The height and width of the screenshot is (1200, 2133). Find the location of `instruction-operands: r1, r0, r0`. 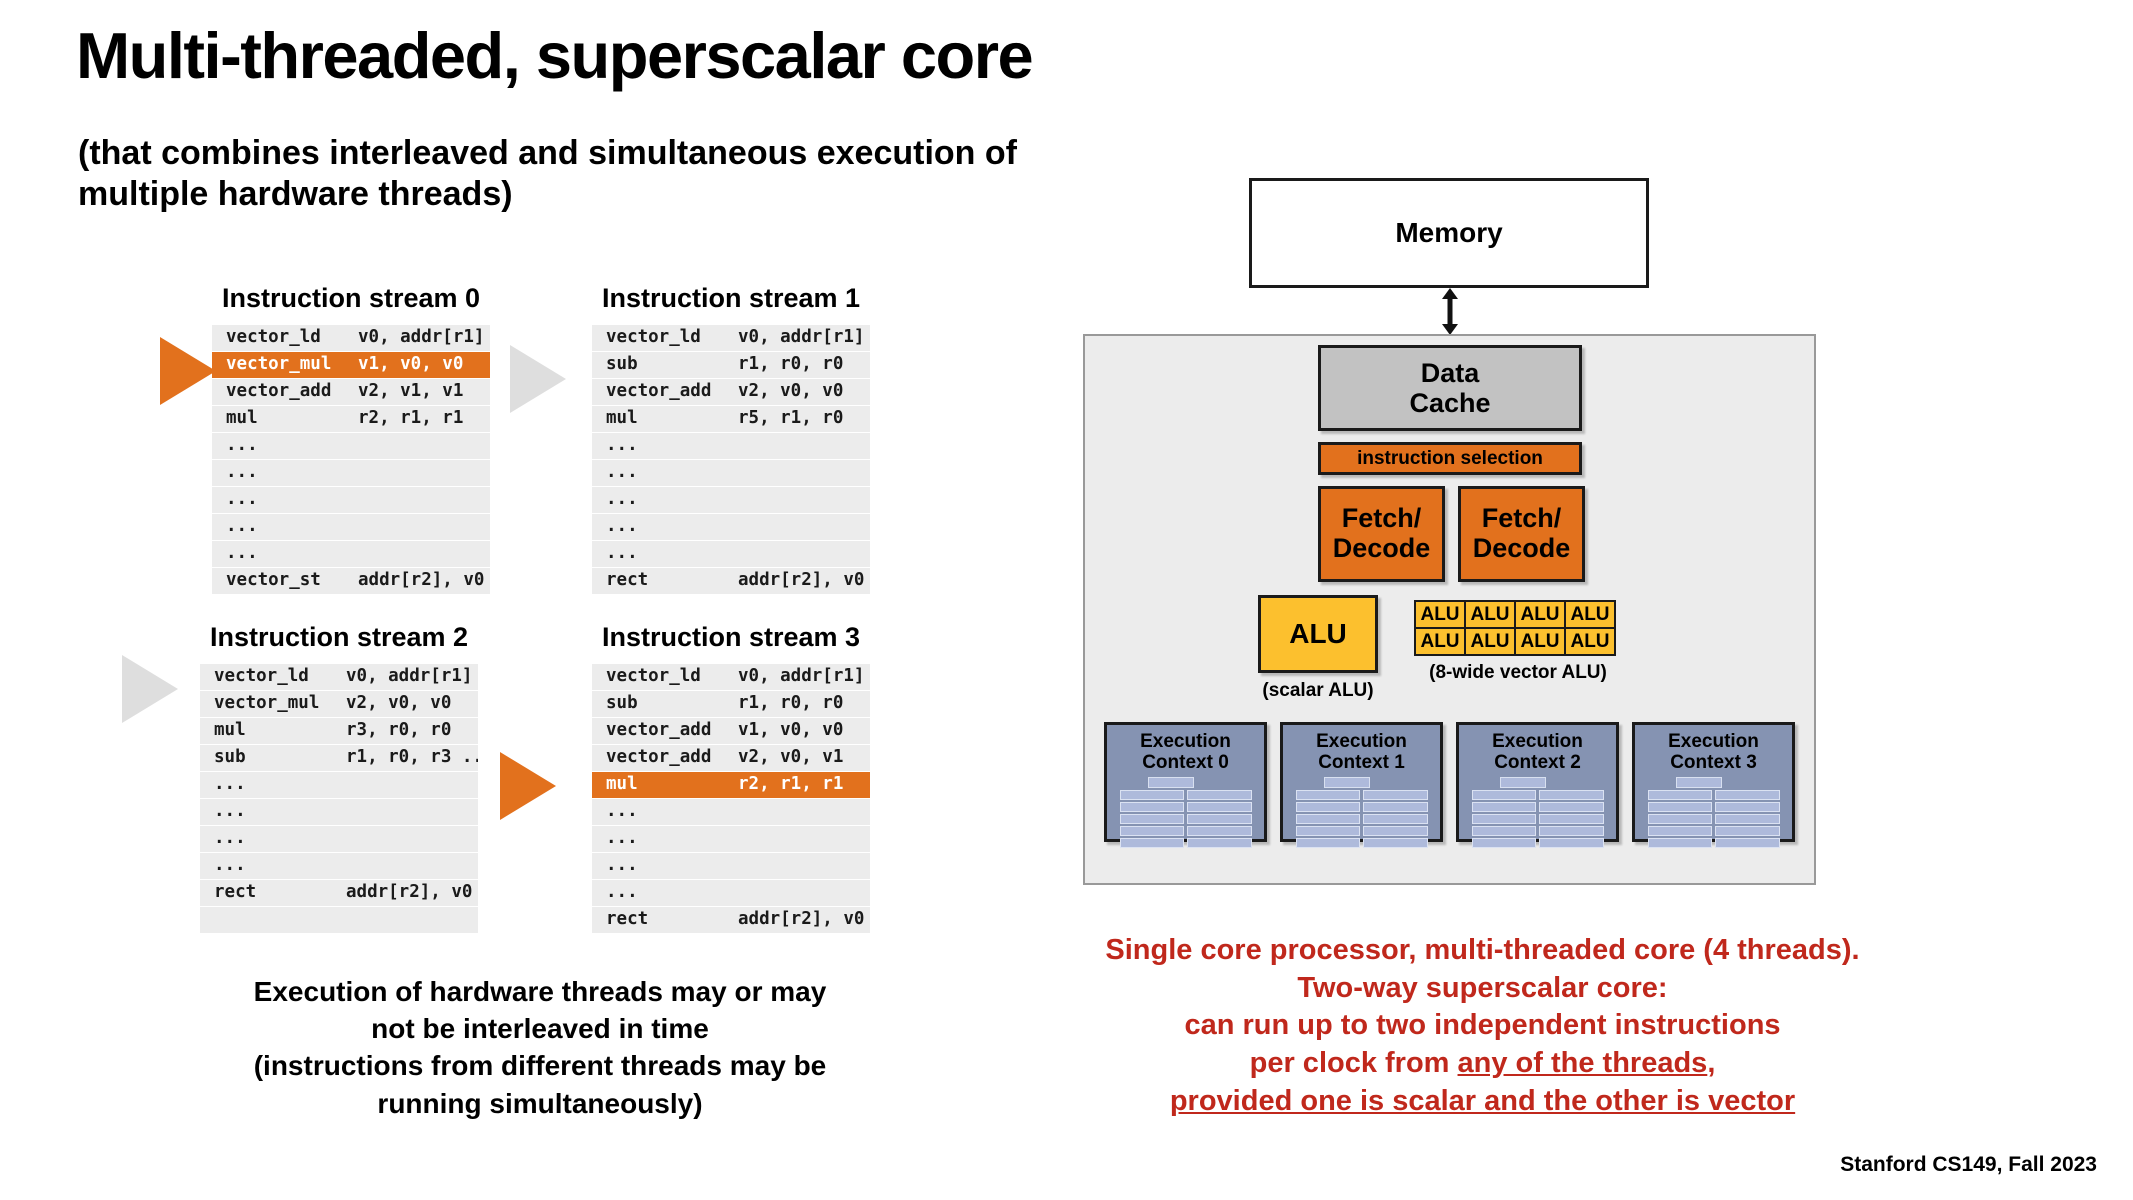

instruction-operands: r1, r0, r0 is located at coordinates (791, 364).